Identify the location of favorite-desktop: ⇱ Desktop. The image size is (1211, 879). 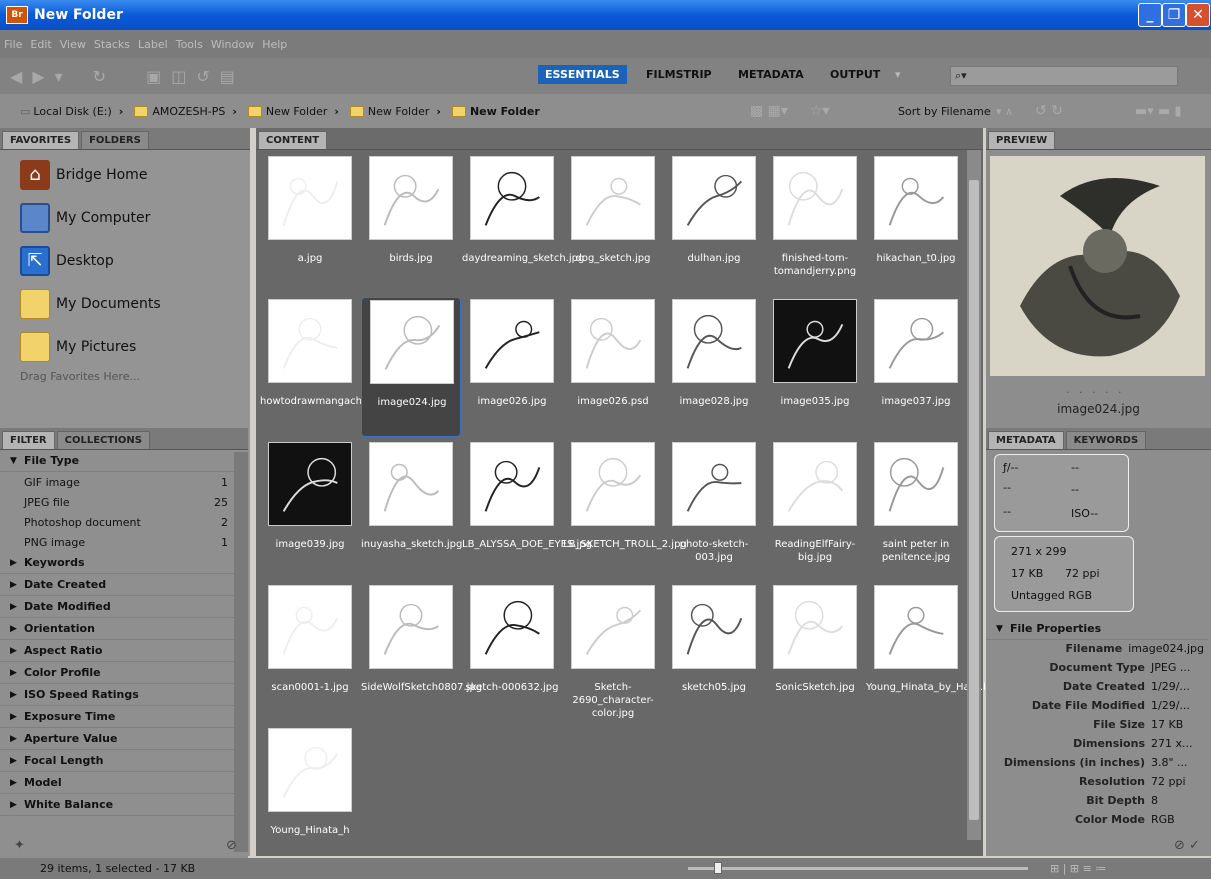
(124, 260).